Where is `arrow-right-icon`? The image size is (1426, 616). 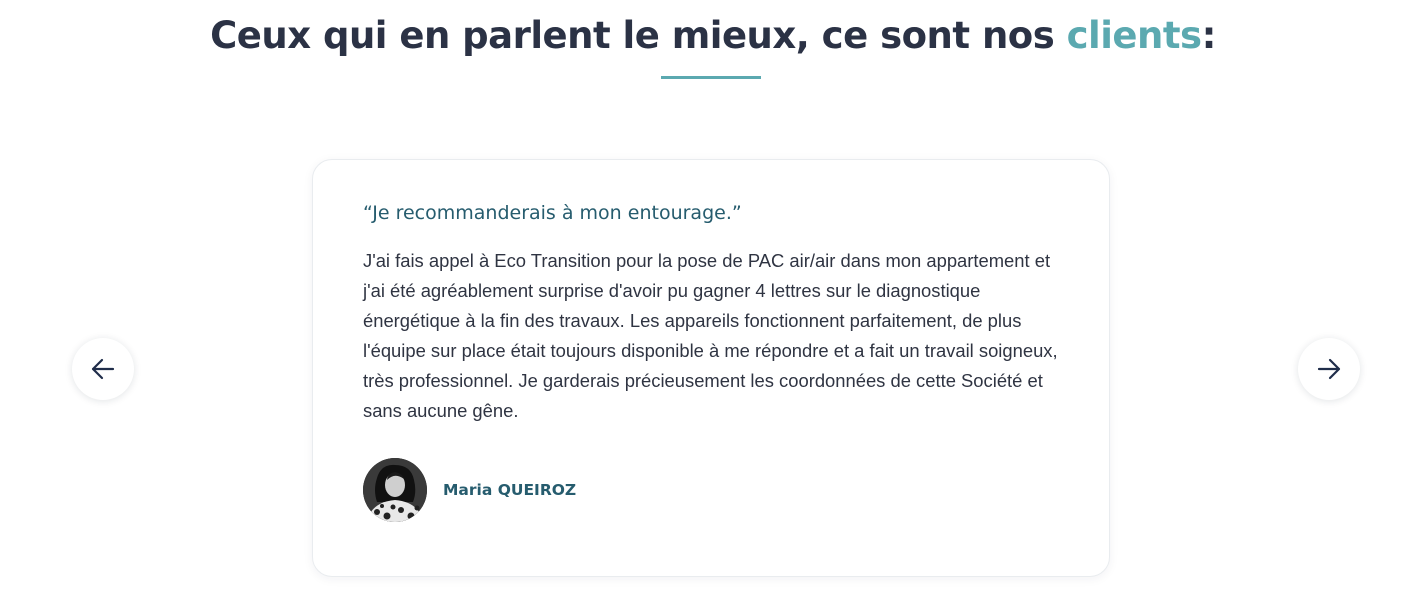
arrow-right-icon is located at coordinates (1329, 369).